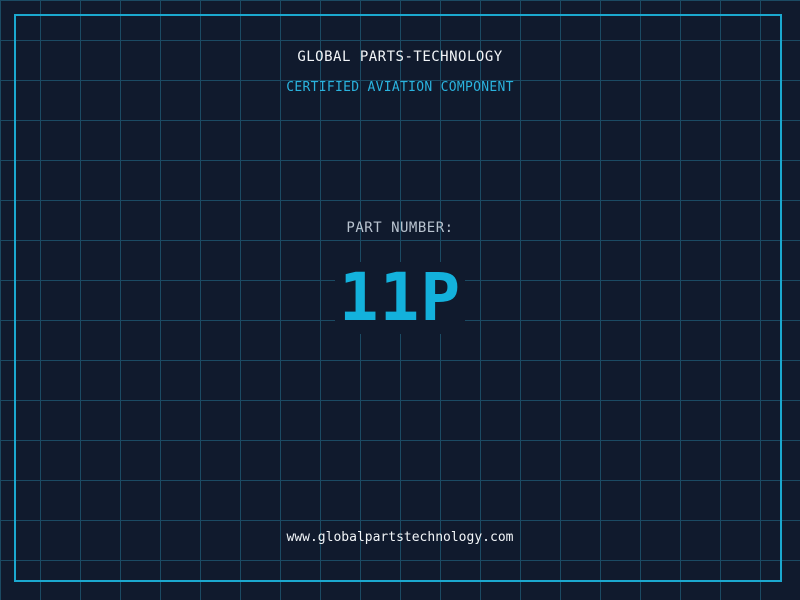  What do you see at coordinates (400, 87) in the screenshot?
I see `certification-subtitle: CERTIFIED AVIATION COMPONENT` at bounding box center [400, 87].